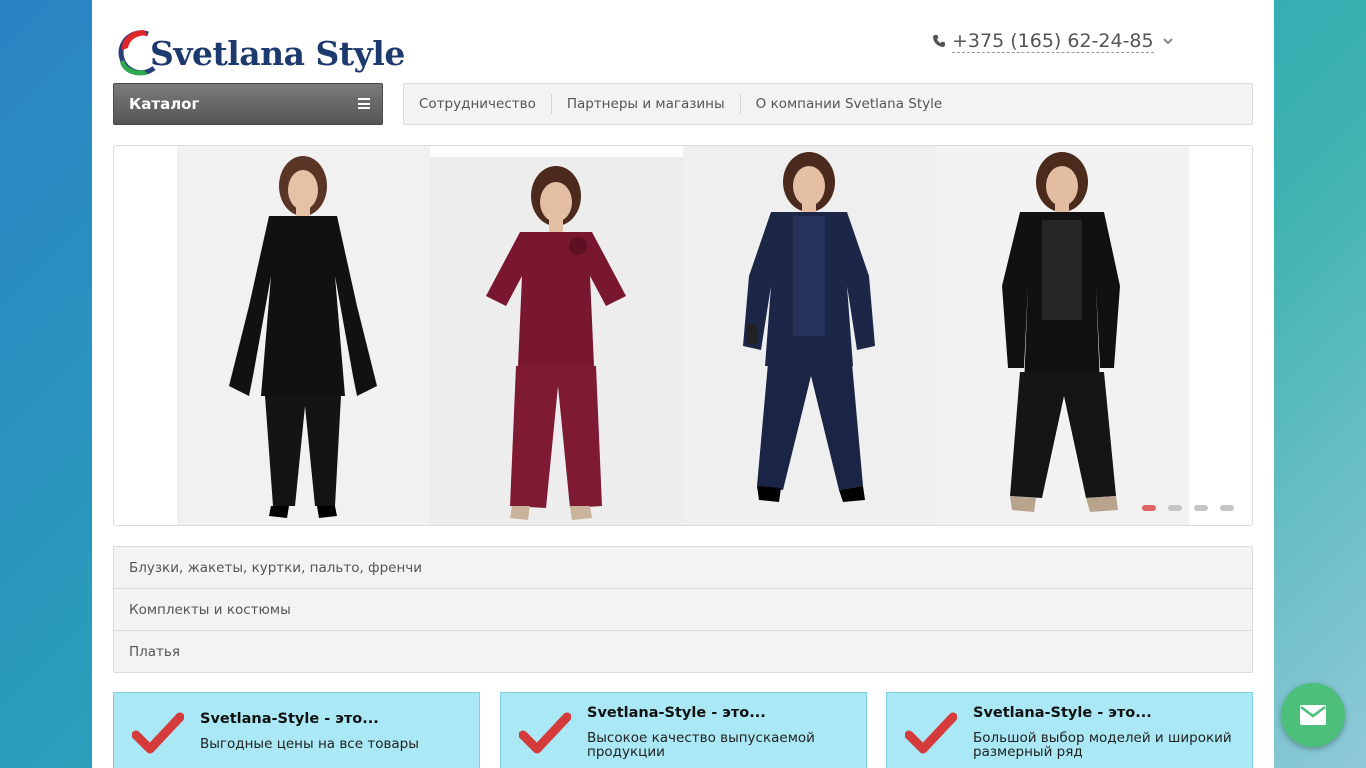 This screenshot has height=768, width=1366. Describe the element at coordinates (683, 568) in the screenshot. I see `category-item-blouses: Блузки, жакеты, куртки, пальто, френчи` at that location.